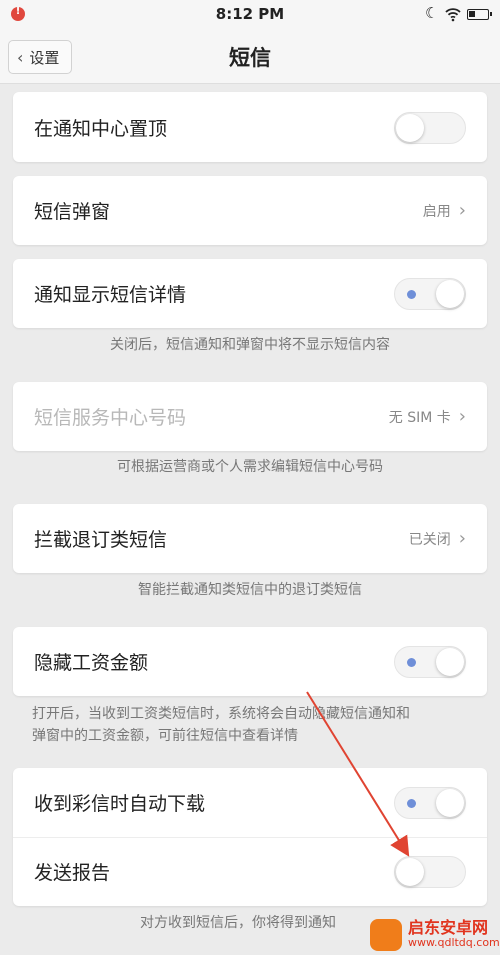 This screenshot has width=500, height=955. Describe the element at coordinates (430, 127) in the screenshot. I see `pin-top-toggle` at that location.